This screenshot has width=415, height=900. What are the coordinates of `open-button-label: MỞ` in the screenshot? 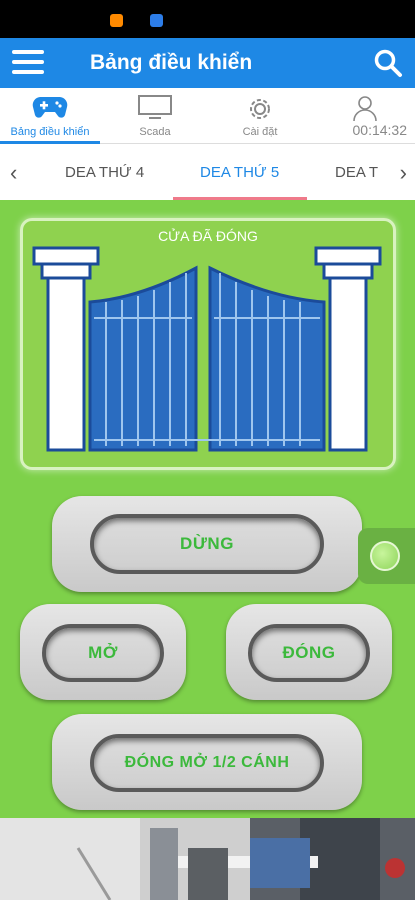 It's located at (103, 652).